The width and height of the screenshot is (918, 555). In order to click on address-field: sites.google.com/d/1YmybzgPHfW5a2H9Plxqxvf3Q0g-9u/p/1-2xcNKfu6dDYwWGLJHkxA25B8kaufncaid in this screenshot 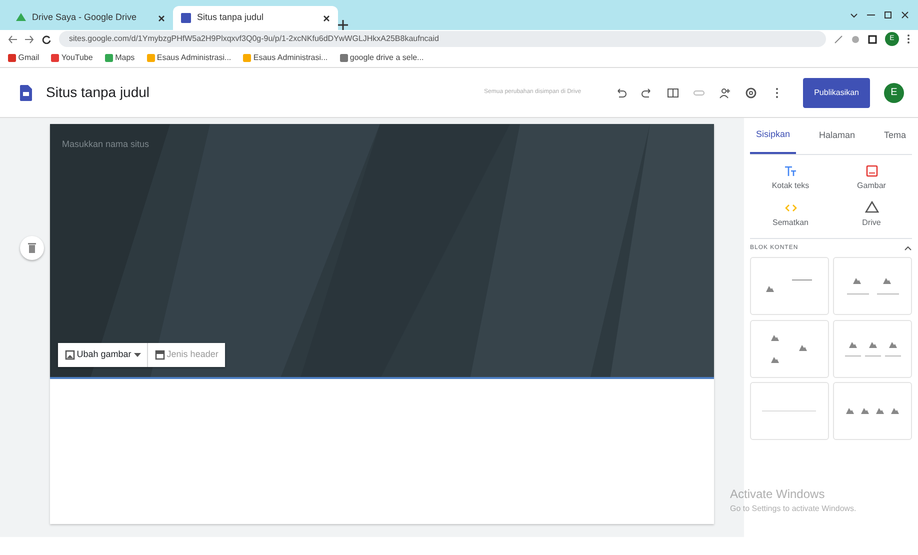, I will do `click(442, 39)`.